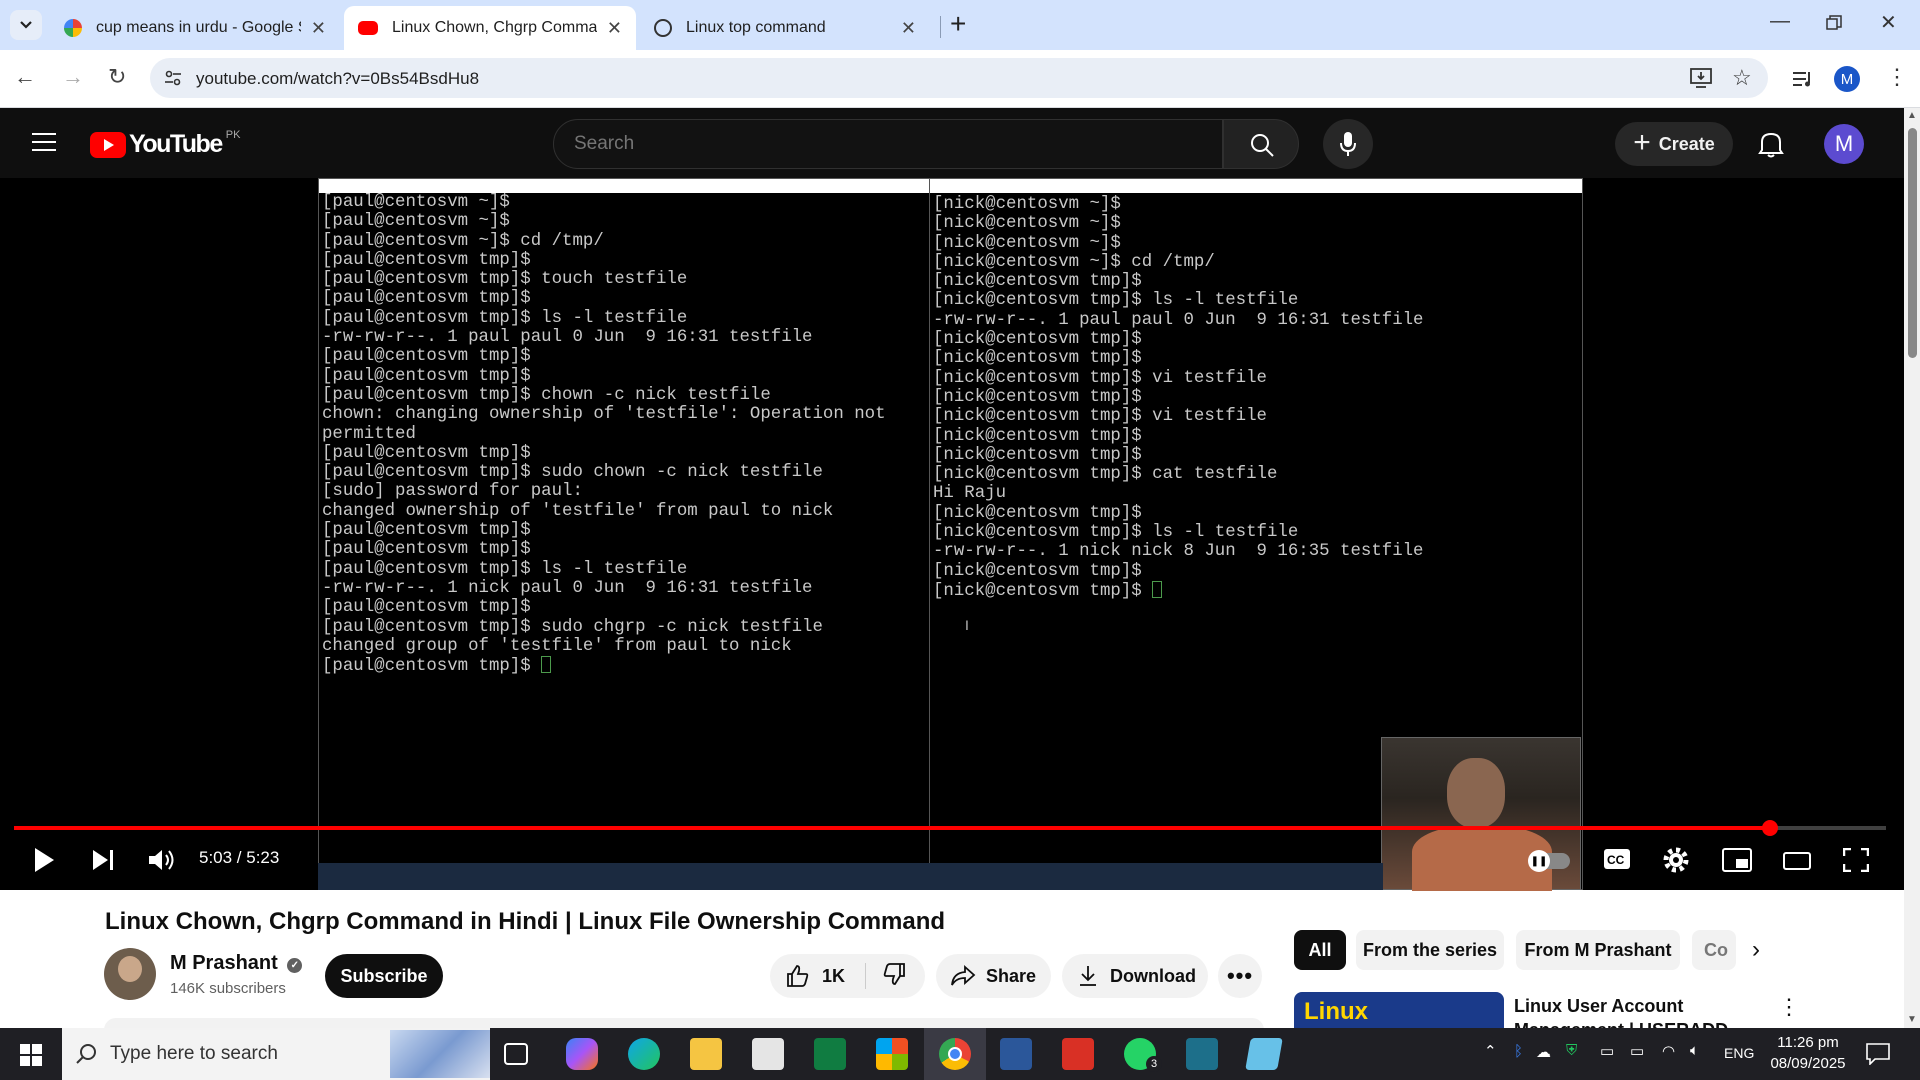 This screenshot has width=1920, height=1080. Describe the element at coordinates (1676, 860) in the screenshot. I see `settings-gear-icon` at that location.